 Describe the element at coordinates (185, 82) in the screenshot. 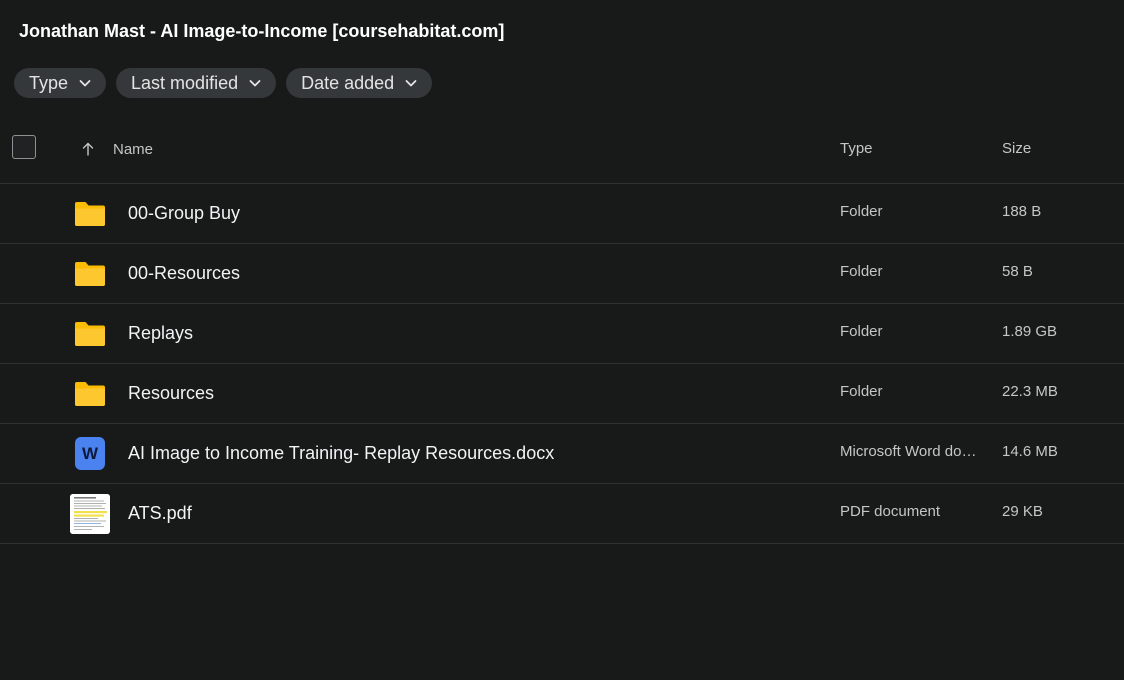

I see `filter-last-modified-label: Last modified` at that location.